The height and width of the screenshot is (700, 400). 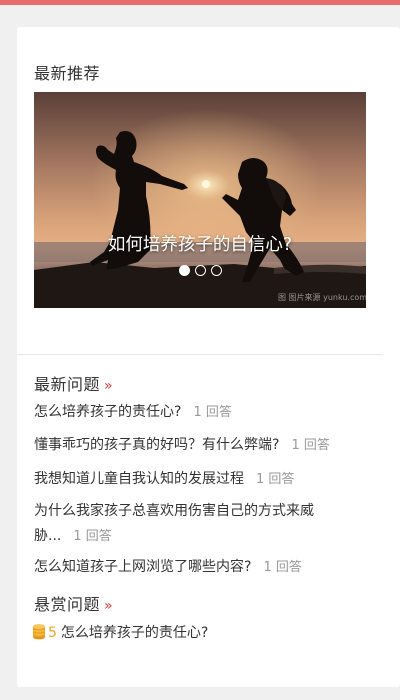 I want to click on reward-title: 悬赏问题, so click(x=67, y=604).